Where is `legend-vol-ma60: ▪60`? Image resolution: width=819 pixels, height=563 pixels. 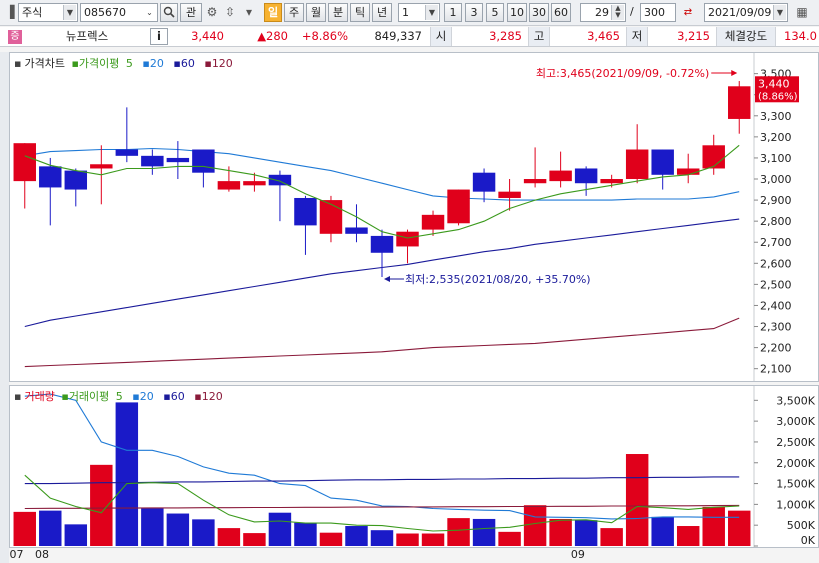
legend-vol-ma60: ▪60 is located at coordinates (175, 396).